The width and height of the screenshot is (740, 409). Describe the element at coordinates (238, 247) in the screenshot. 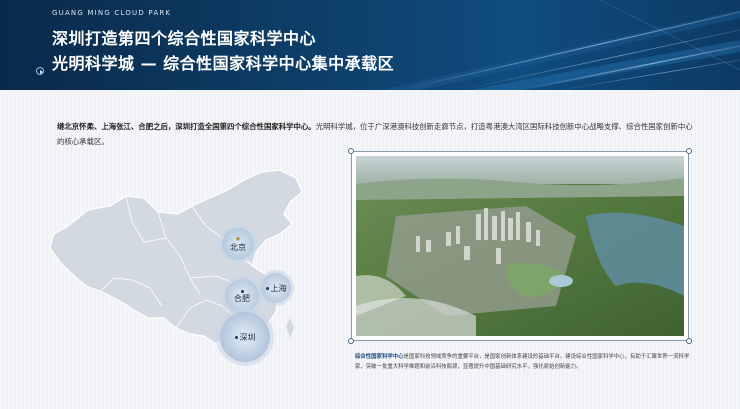

I see `city-label-beijing: 北京` at that location.